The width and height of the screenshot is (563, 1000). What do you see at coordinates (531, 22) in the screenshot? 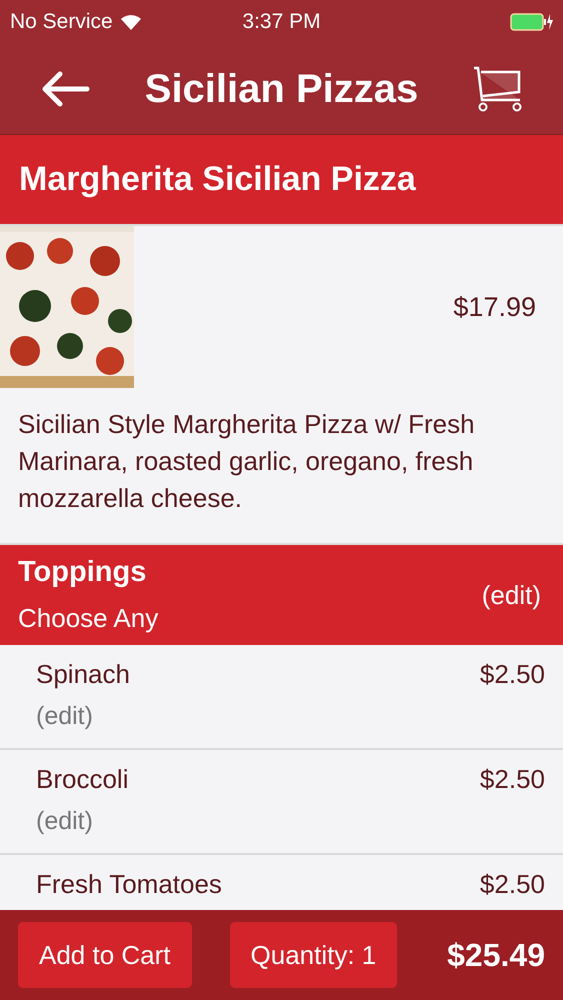
I see `battery-icon` at bounding box center [531, 22].